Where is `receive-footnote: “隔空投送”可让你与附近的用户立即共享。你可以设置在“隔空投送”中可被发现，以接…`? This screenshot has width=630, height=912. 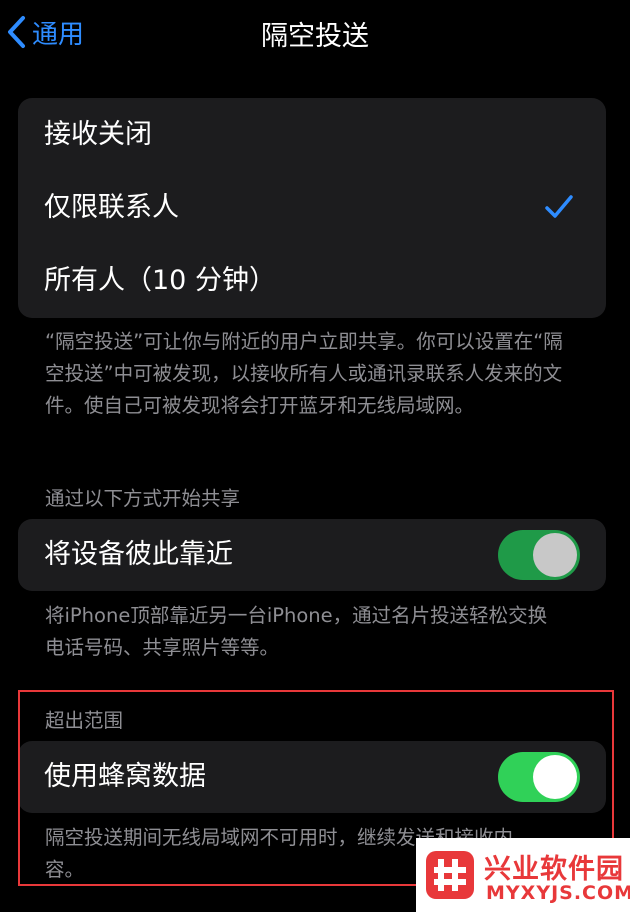
receive-footnote: “隔空投送”可让你与附近的用户立即共享。你可以设置在“隔空投送”中可被发现，以接… is located at coordinates (304, 373).